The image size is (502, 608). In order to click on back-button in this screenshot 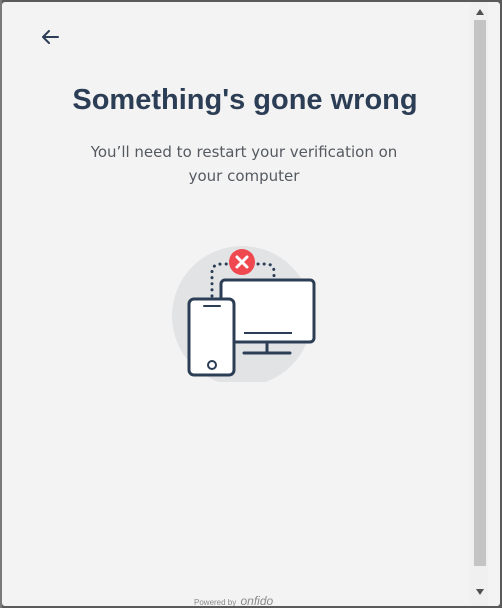, I will do `click(50, 37)`.